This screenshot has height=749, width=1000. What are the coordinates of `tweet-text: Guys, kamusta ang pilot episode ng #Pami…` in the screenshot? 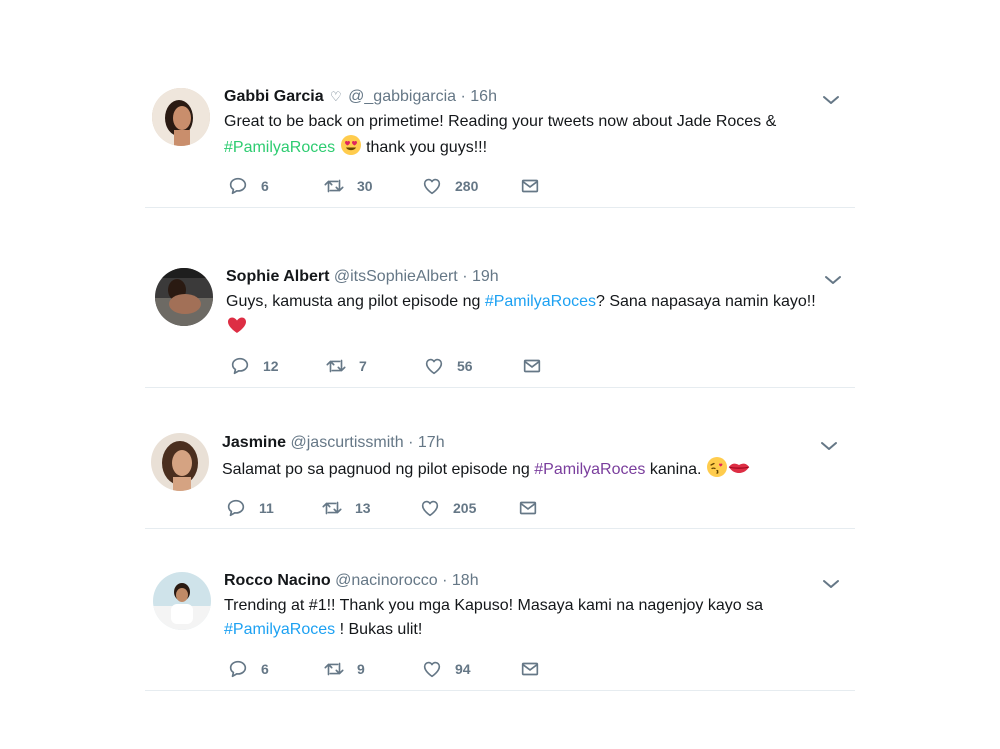 It's located at (538, 315).